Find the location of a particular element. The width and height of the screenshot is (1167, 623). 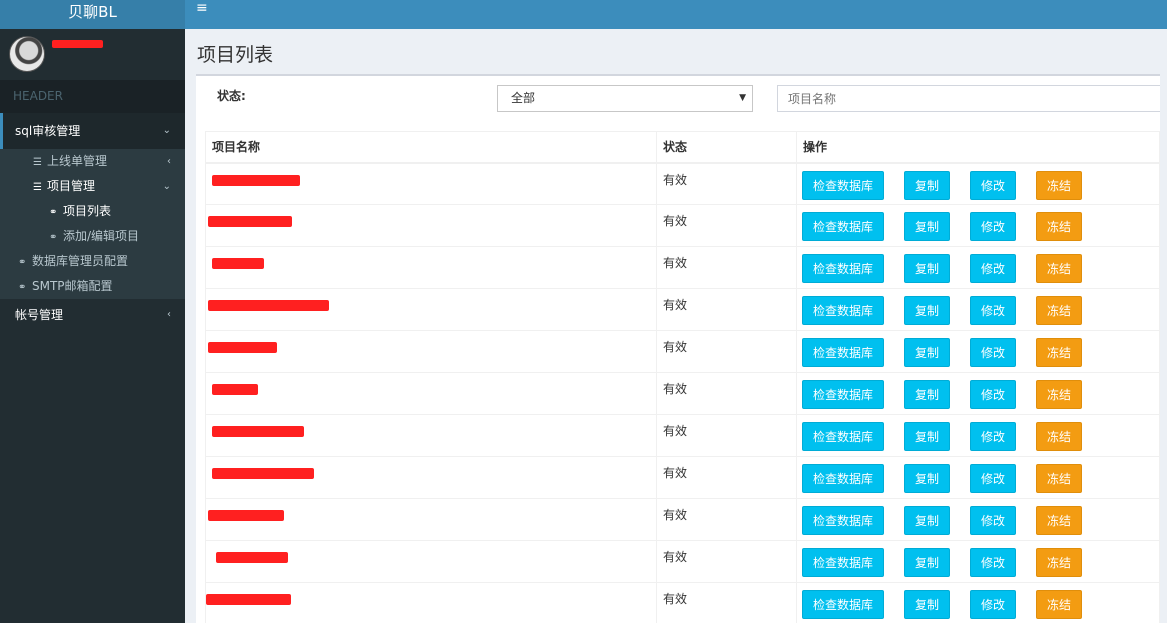

sidebar-item-db-admin-config: ⚭ 数据库管理员配置 is located at coordinates (92, 261).